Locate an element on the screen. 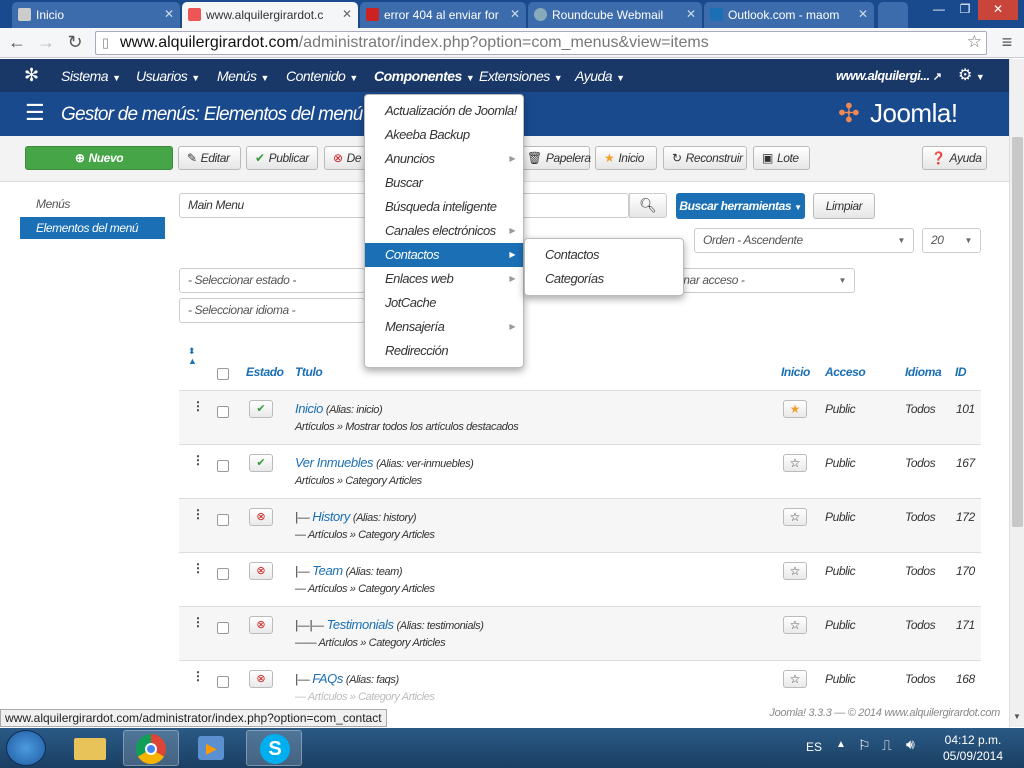 The height and width of the screenshot is (768, 1024). column-header-id: ID is located at coordinates (961, 372).